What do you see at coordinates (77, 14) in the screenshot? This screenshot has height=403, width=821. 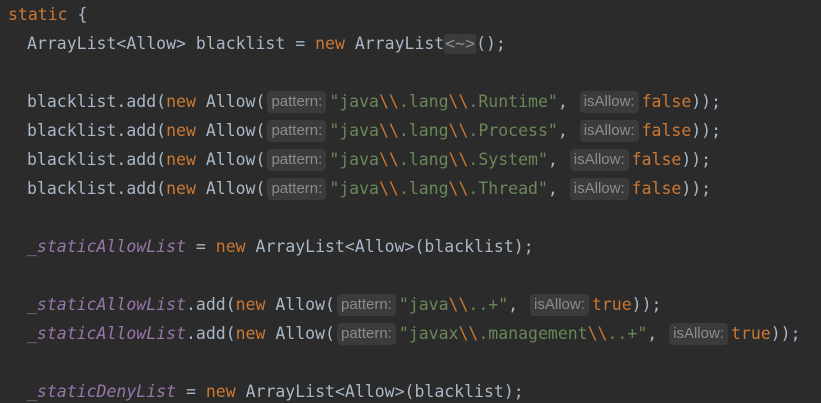 I see `open-brace: {` at bounding box center [77, 14].